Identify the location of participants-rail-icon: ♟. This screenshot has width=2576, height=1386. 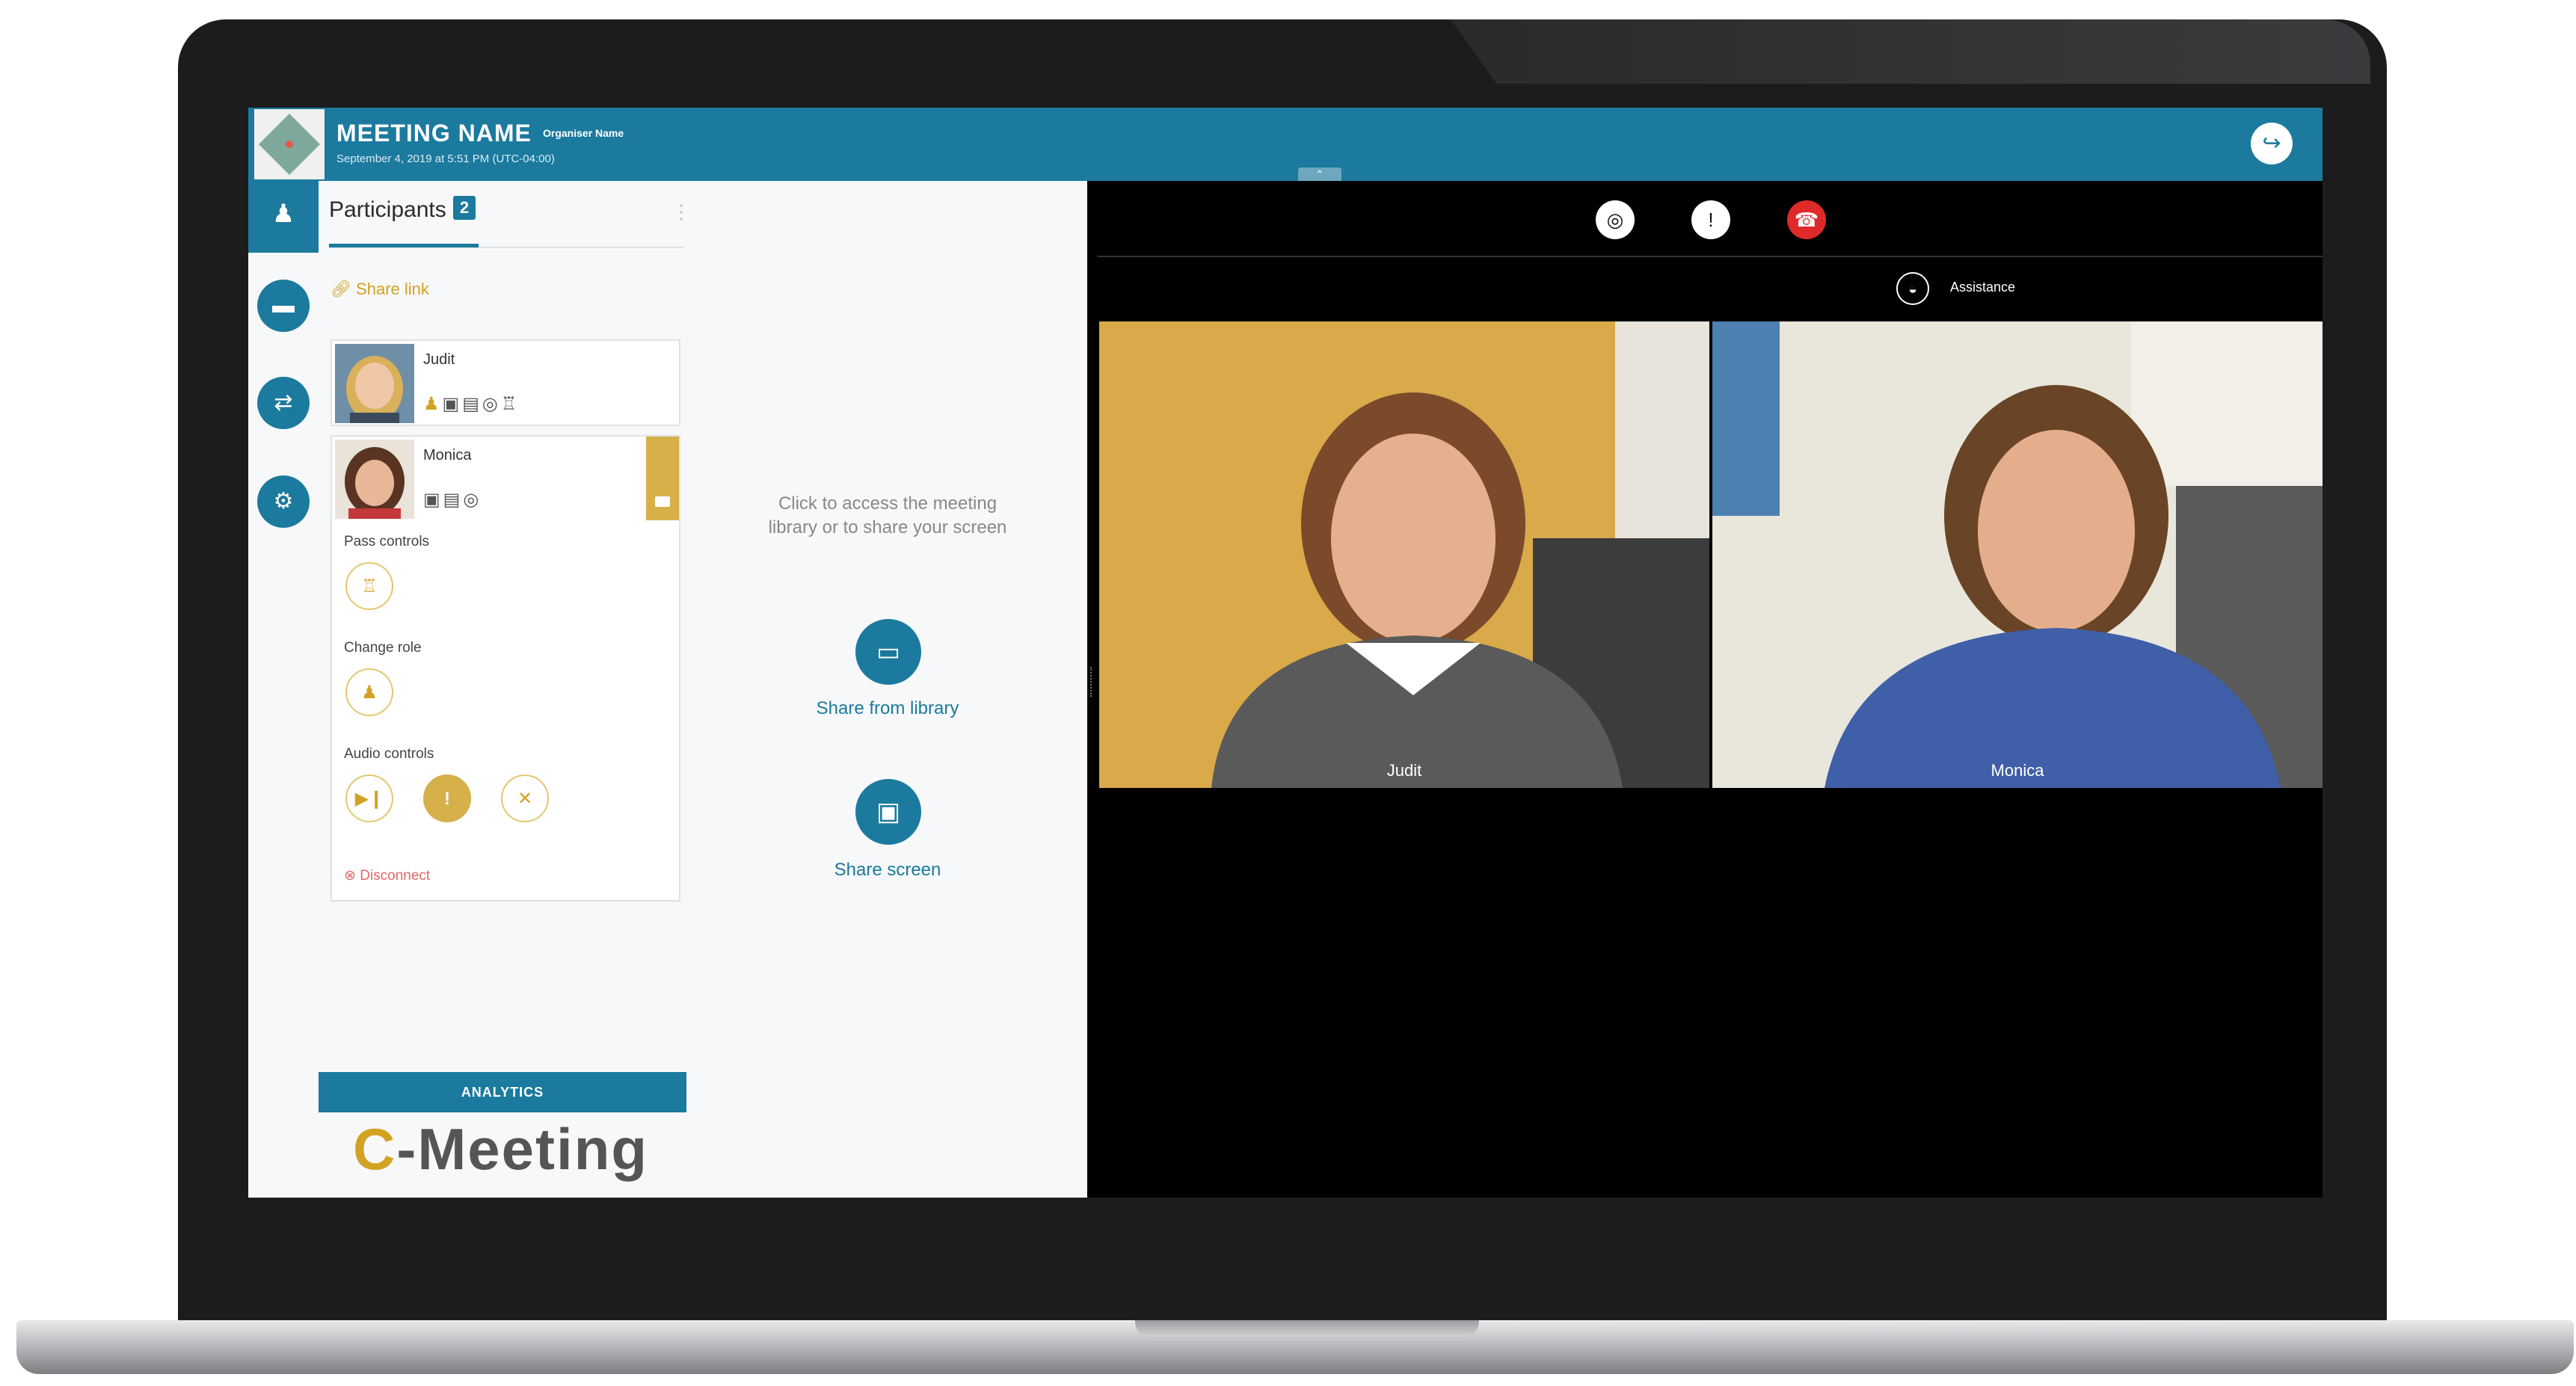
(283, 217).